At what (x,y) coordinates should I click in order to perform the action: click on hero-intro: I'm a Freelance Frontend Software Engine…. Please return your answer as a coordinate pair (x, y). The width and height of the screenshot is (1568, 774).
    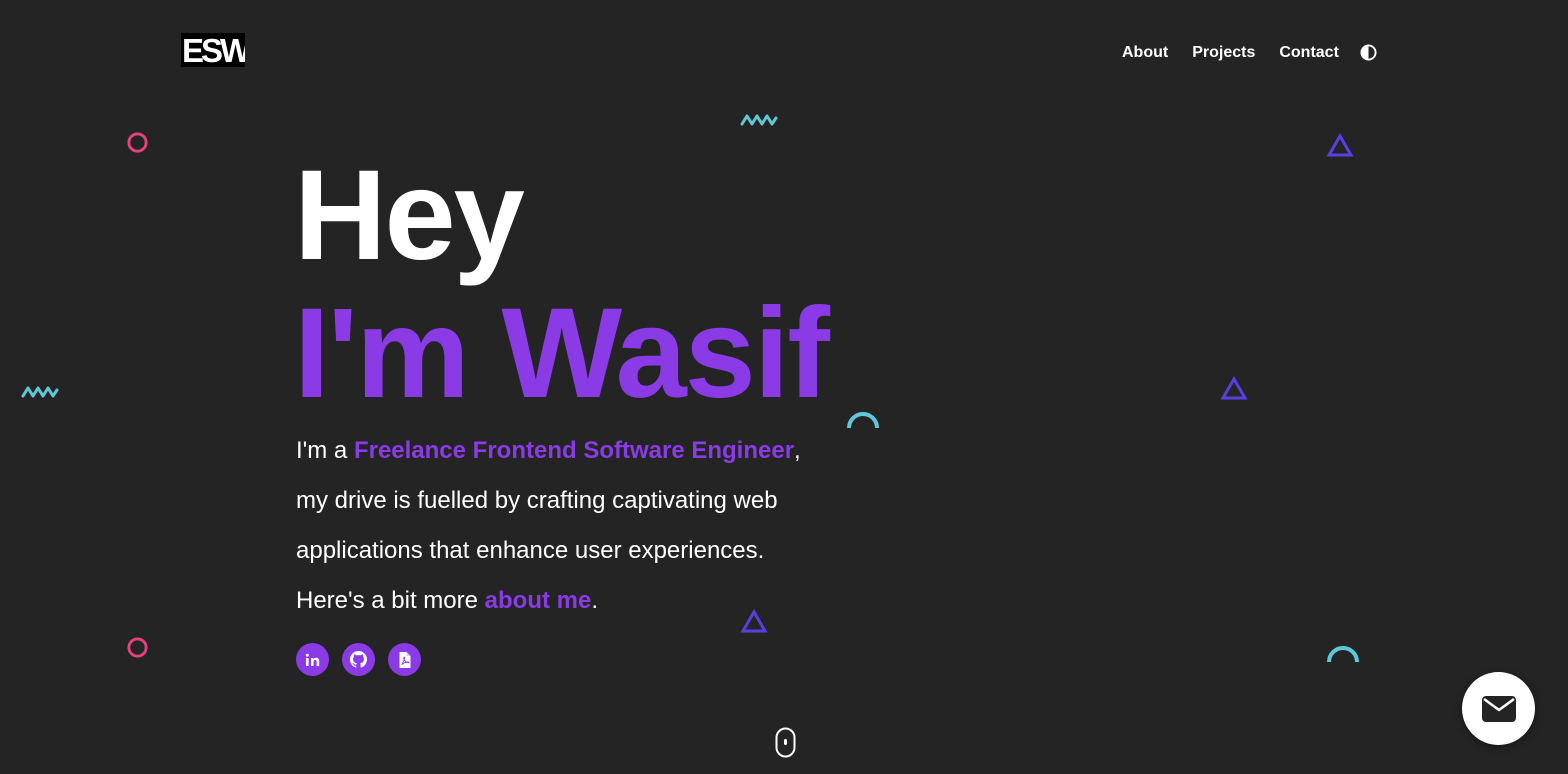
    Looking at the image, I should click on (576, 526).